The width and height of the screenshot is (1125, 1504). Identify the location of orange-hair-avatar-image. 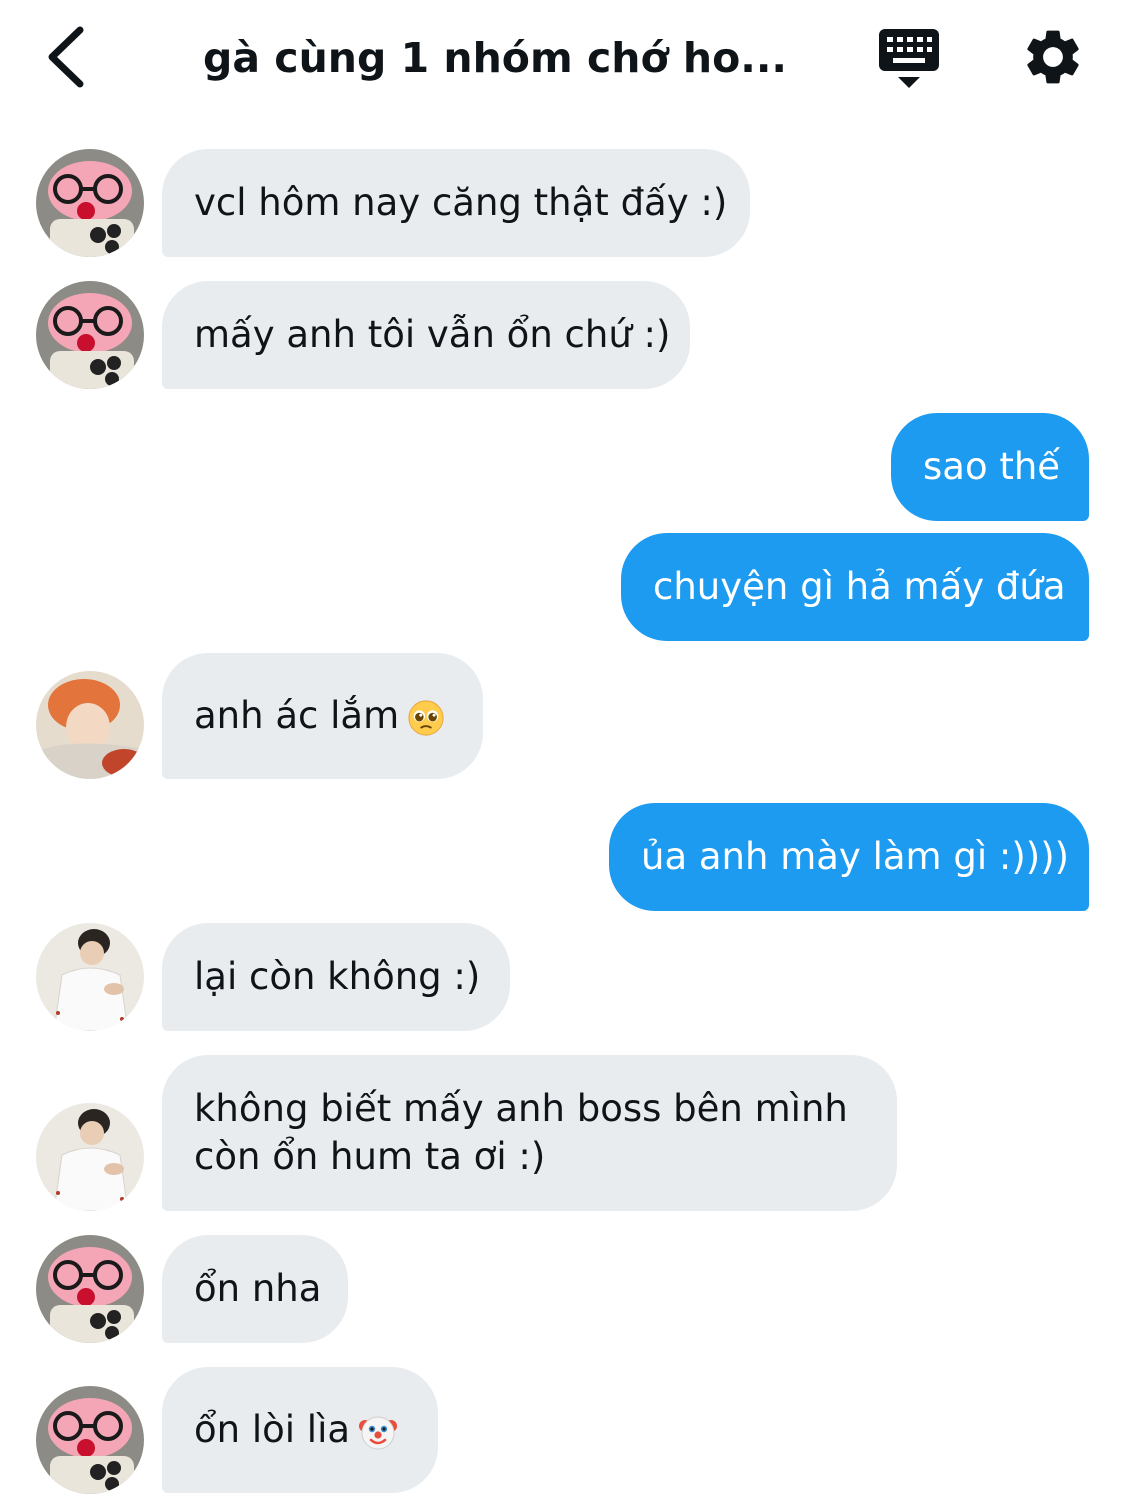
(90, 725).